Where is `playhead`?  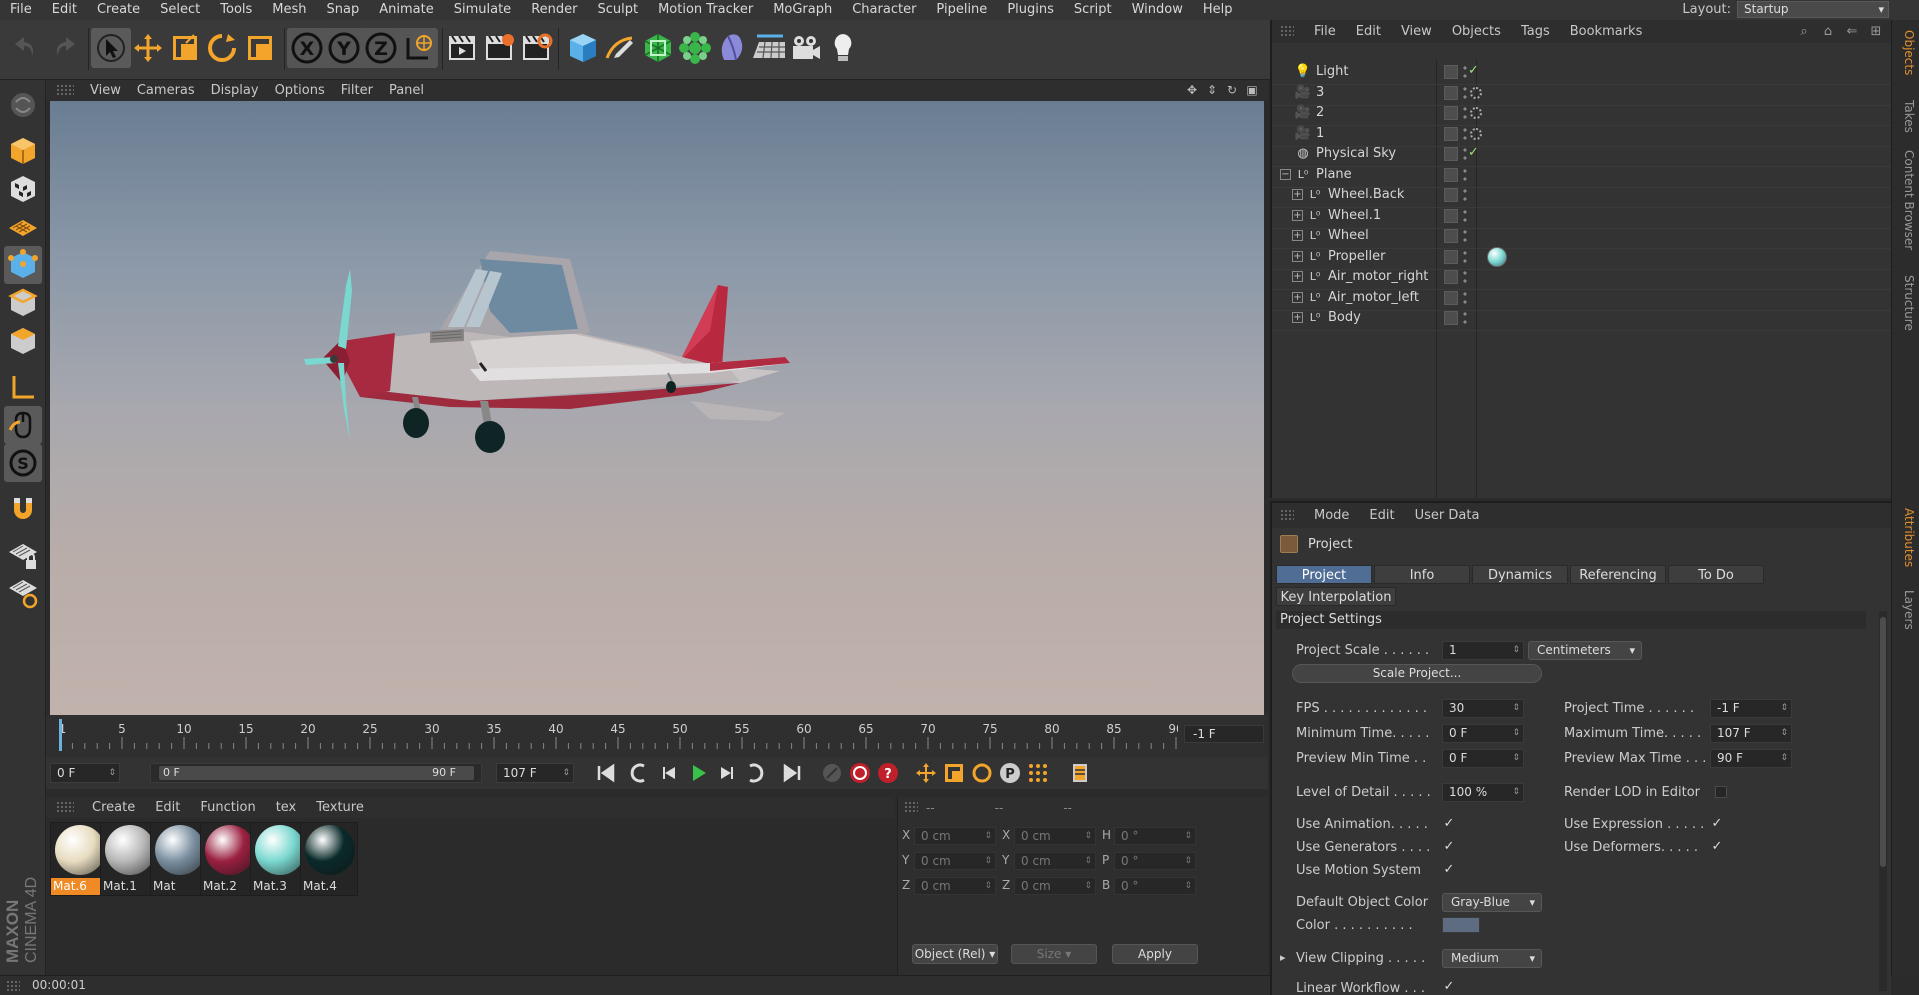
playhead is located at coordinates (60, 735).